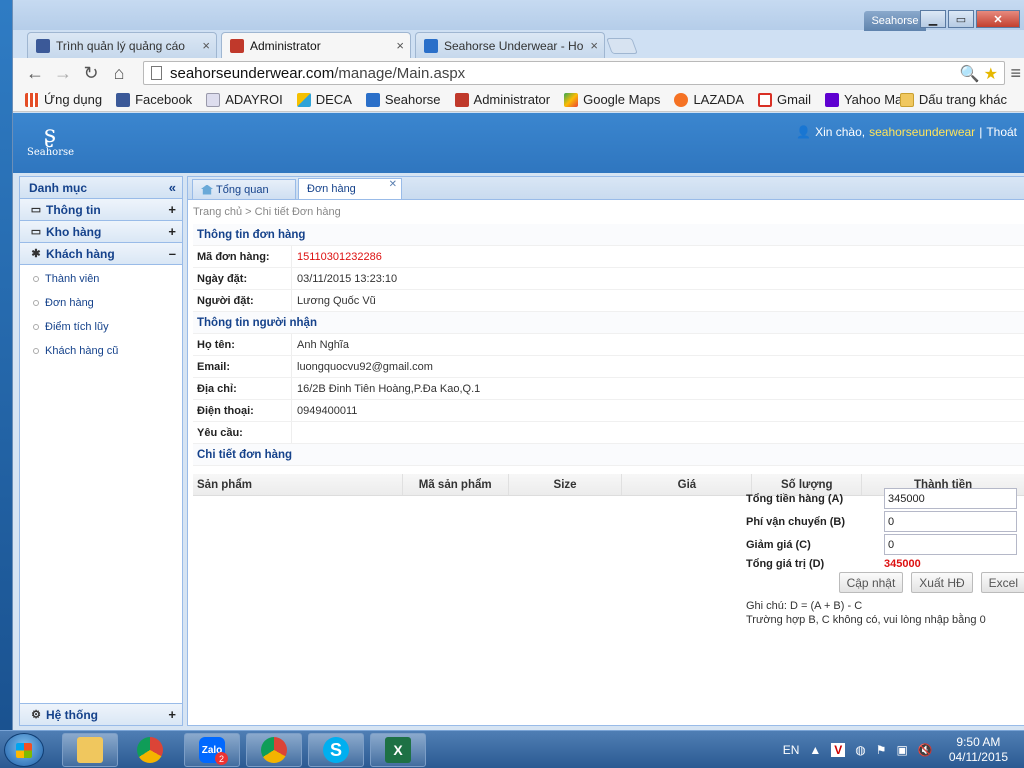  Describe the element at coordinates (791, 750) in the screenshot. I see `language-indicator: EN` at that location.